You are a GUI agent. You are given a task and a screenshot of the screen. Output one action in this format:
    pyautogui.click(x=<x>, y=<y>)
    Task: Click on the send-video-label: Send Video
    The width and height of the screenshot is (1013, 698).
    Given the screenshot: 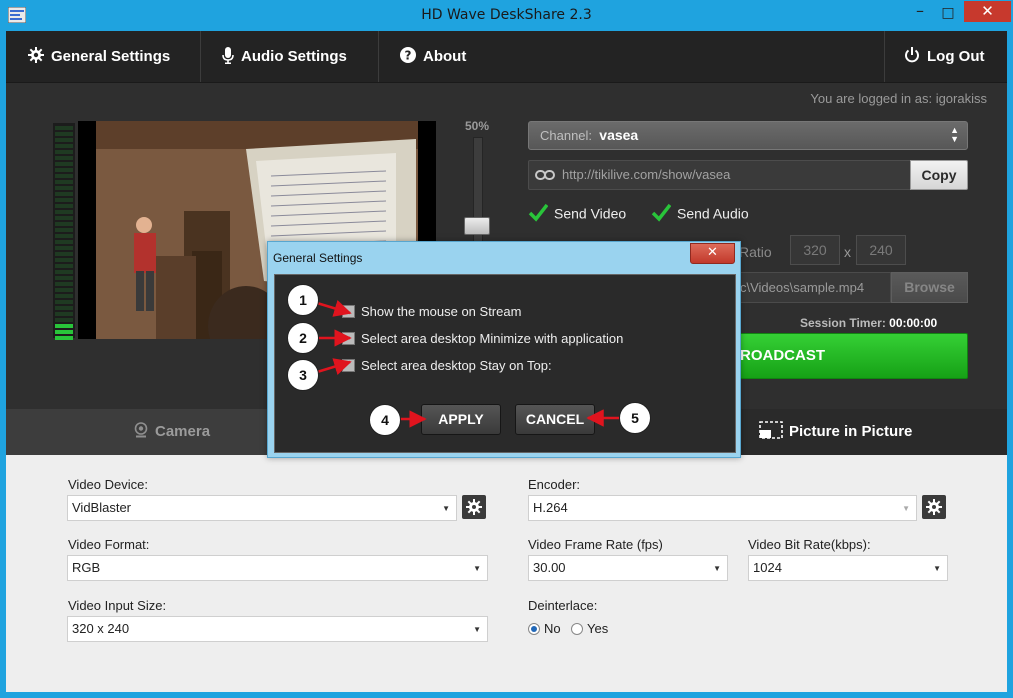 What is the action you would take?
    pyautogui.click(x=590, y=213)
    